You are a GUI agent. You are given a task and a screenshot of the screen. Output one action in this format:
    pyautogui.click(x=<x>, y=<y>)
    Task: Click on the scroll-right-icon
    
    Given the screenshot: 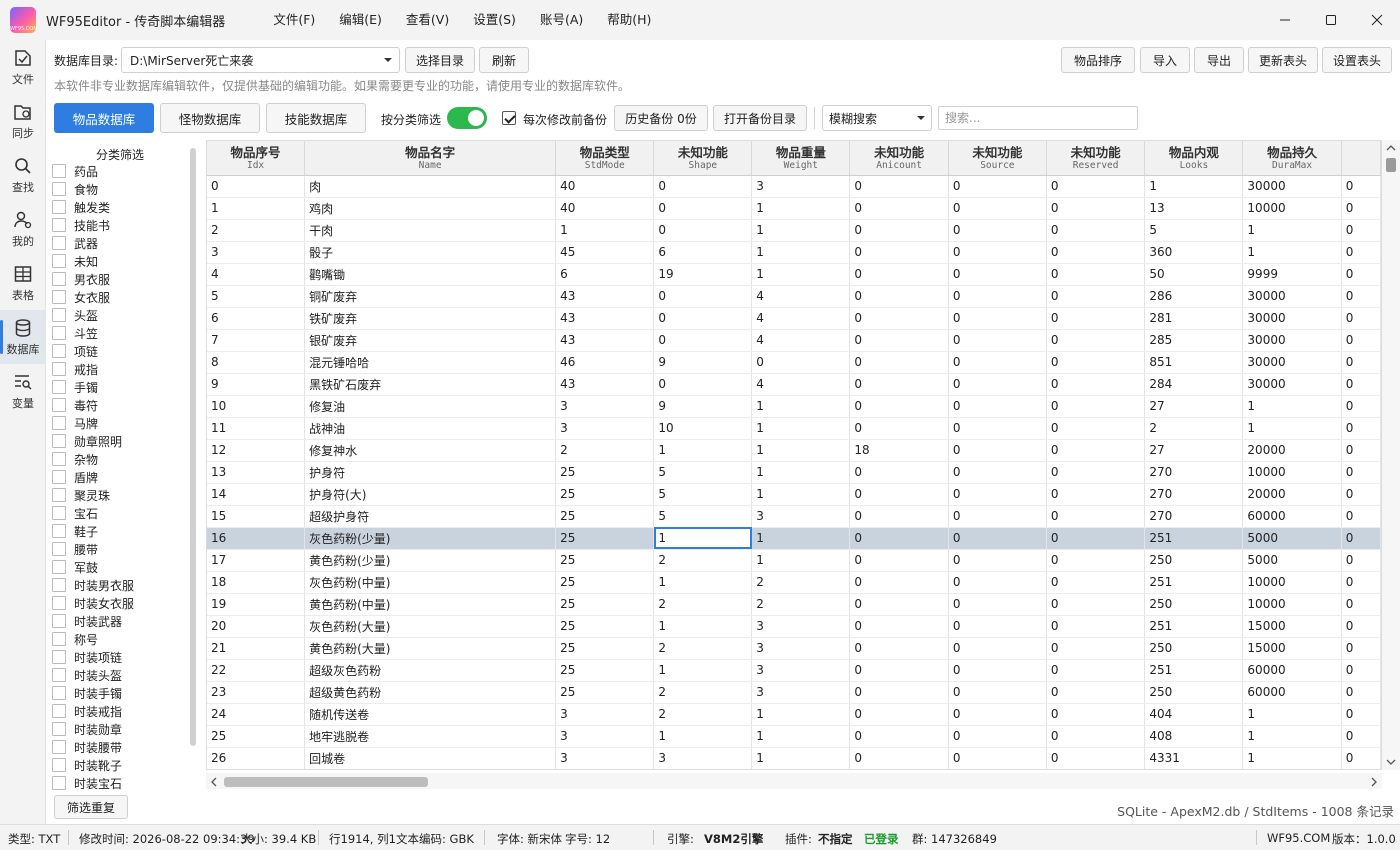 What is the action you would take?
    pyautogui.click(x=1374, y=782)
    